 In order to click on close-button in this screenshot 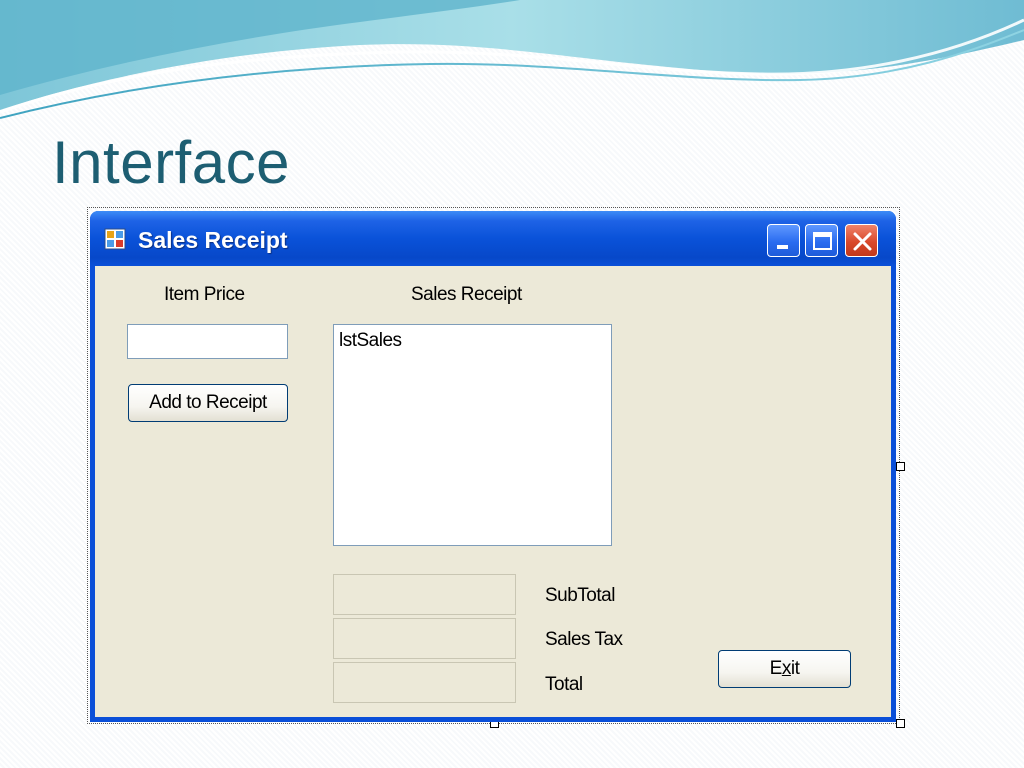, I will do `click(861, 240)`.